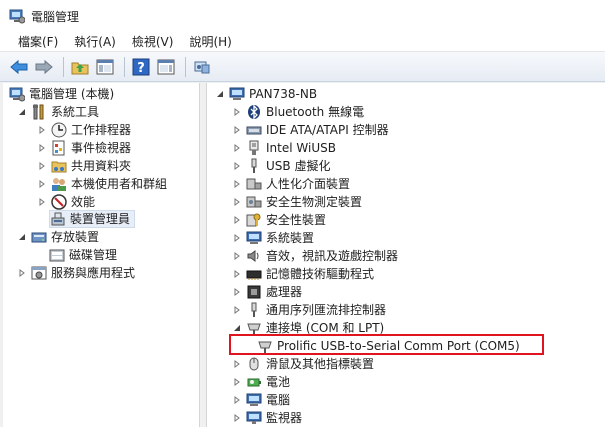 Image resolution: width=605 pixels, height=427 pixels. I want to click on tree-item-label: 工作排程器, so click(101, 130).